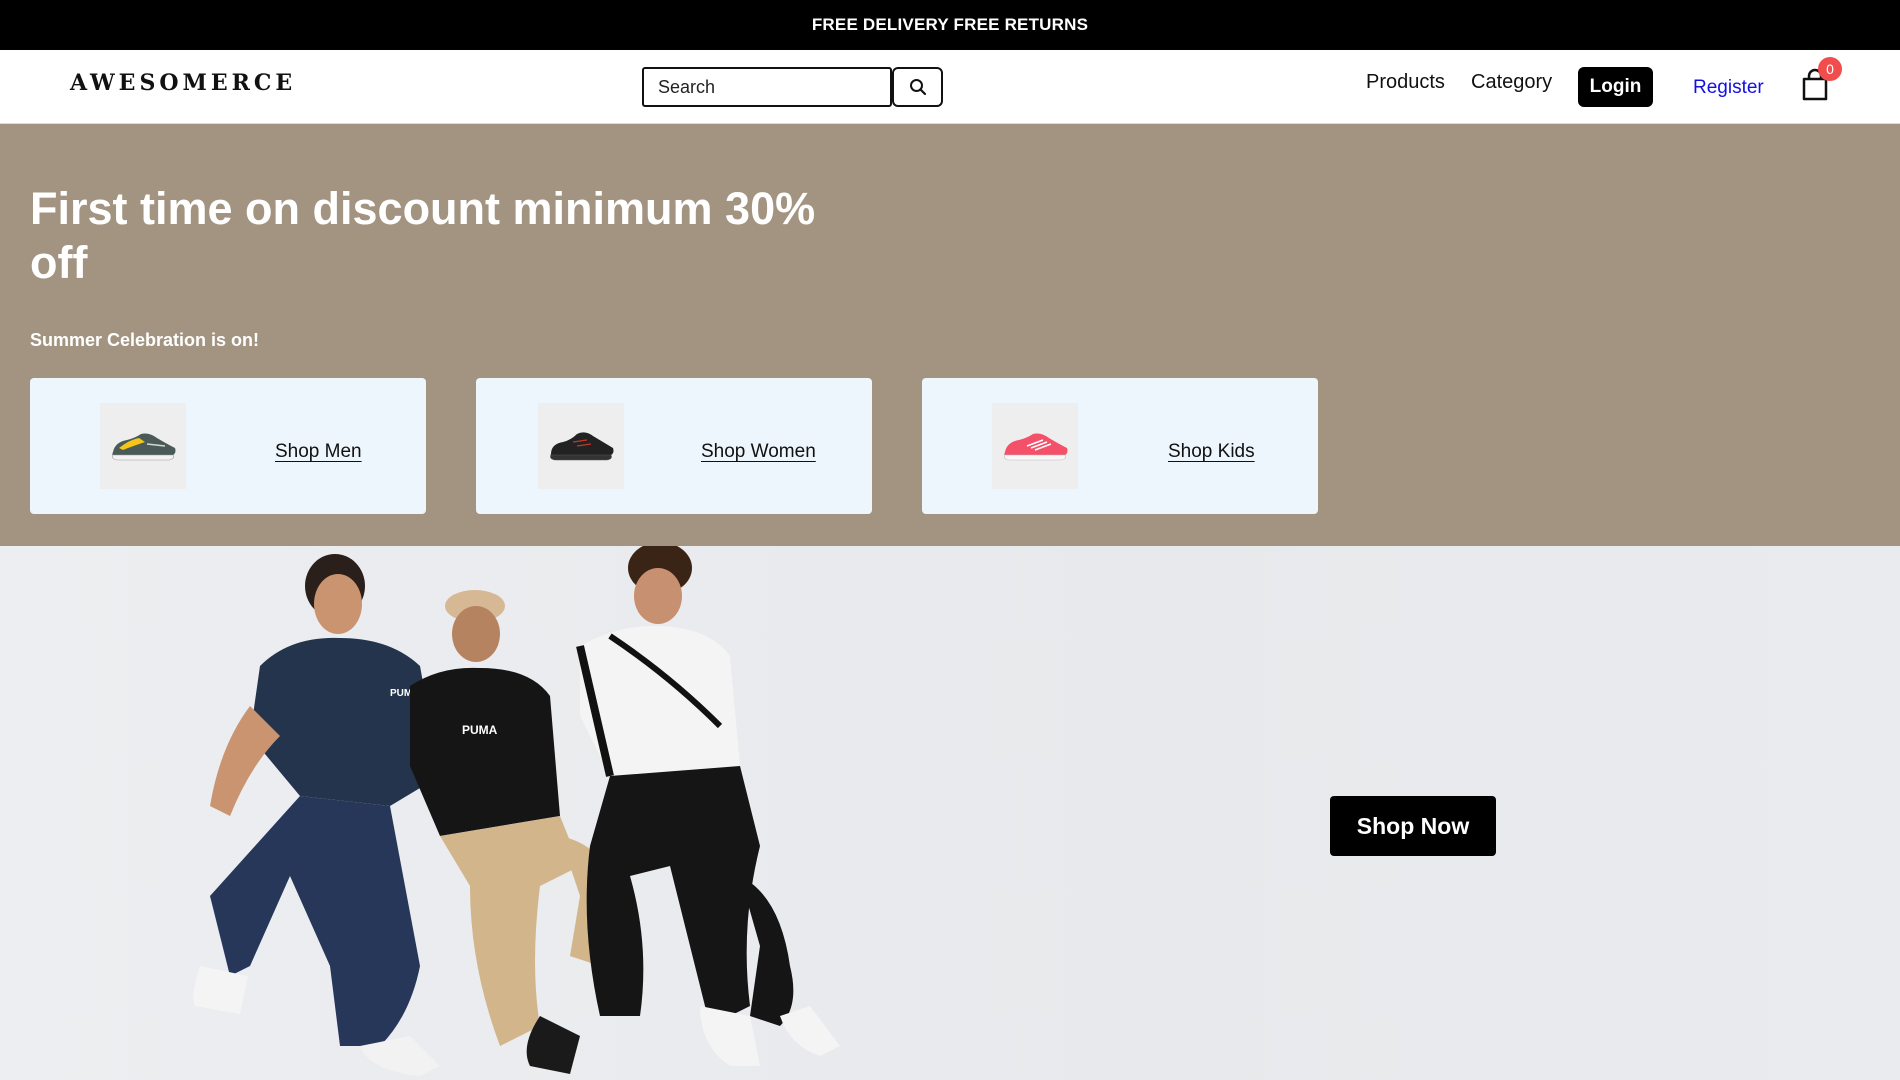  I want to click on announcement-text: FREE DELIVERY FREE RETURNS, so click(950, 24).